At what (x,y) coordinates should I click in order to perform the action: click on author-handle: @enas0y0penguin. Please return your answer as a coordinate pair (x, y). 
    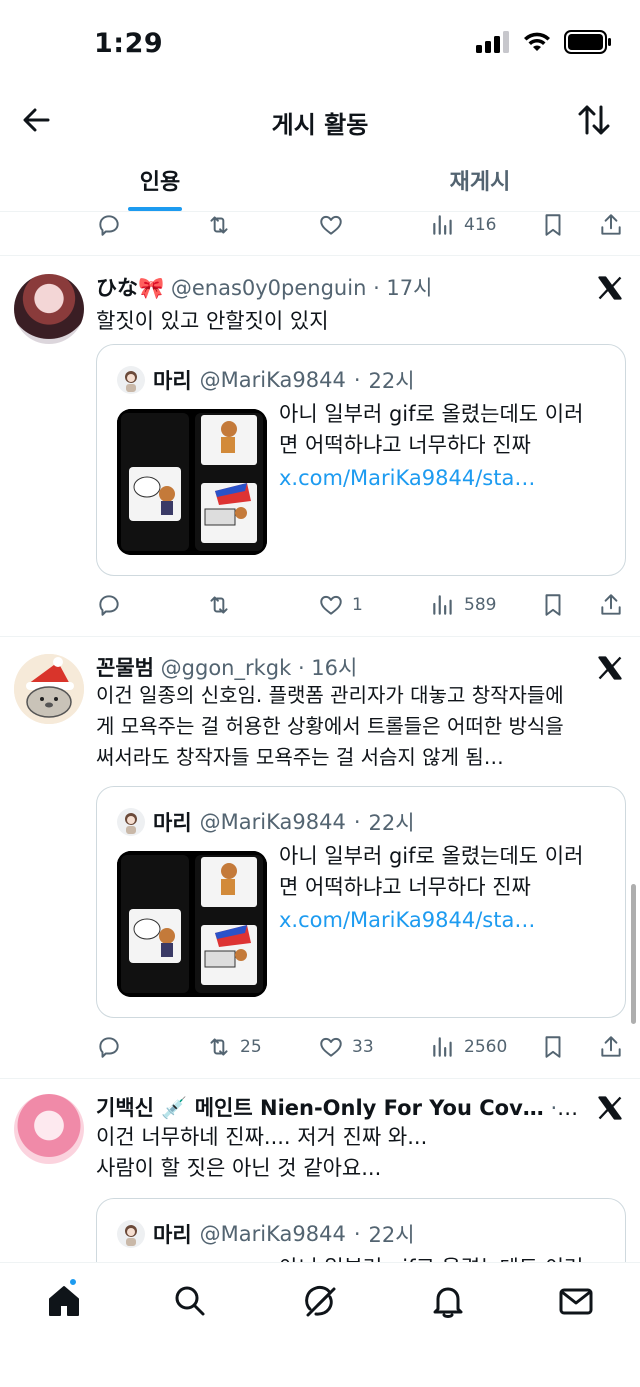
    Looking at the image, I should click on (269, 288).